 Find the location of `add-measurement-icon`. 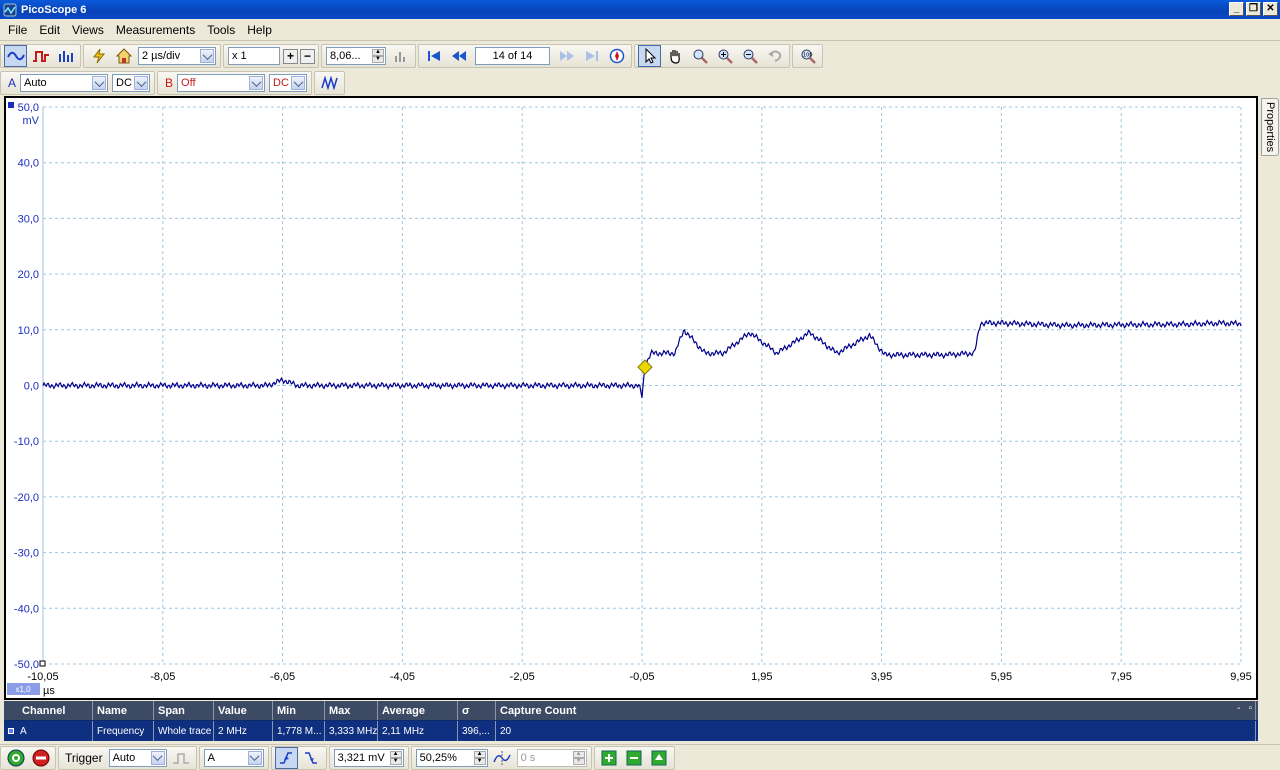

add-measurement-icon is located at coordinates (609, 758).